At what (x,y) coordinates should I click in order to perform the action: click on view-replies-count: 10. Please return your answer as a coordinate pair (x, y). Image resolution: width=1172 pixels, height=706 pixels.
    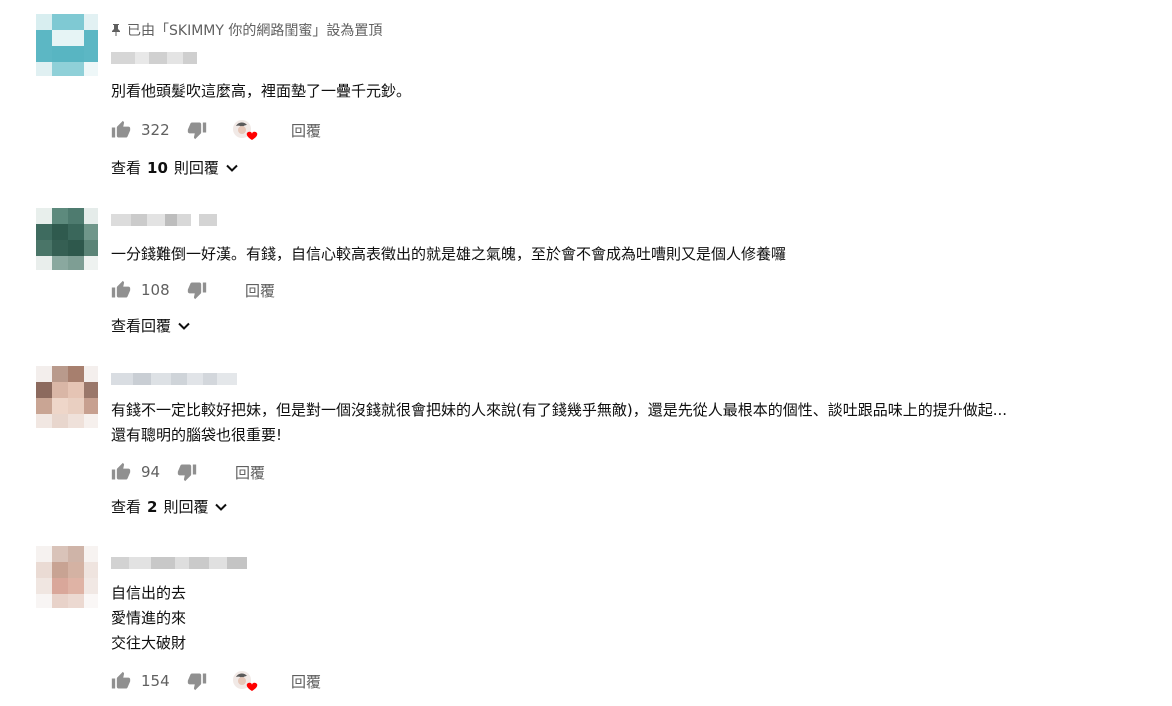
    Looking at the image, I should click on (157, 167).